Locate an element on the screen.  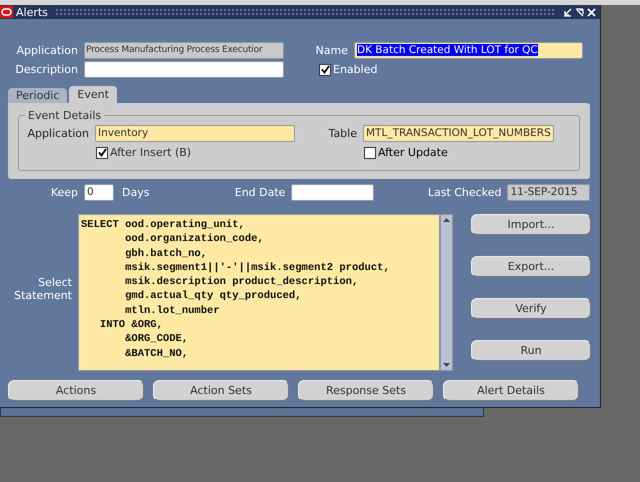
group-title: Event Details is located at coordinates (64, 115).